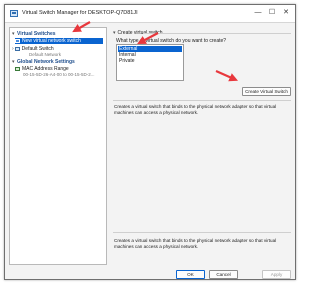 This screenshot has width=320, height=284. I want to click on globe-icon, so click(17, 68).